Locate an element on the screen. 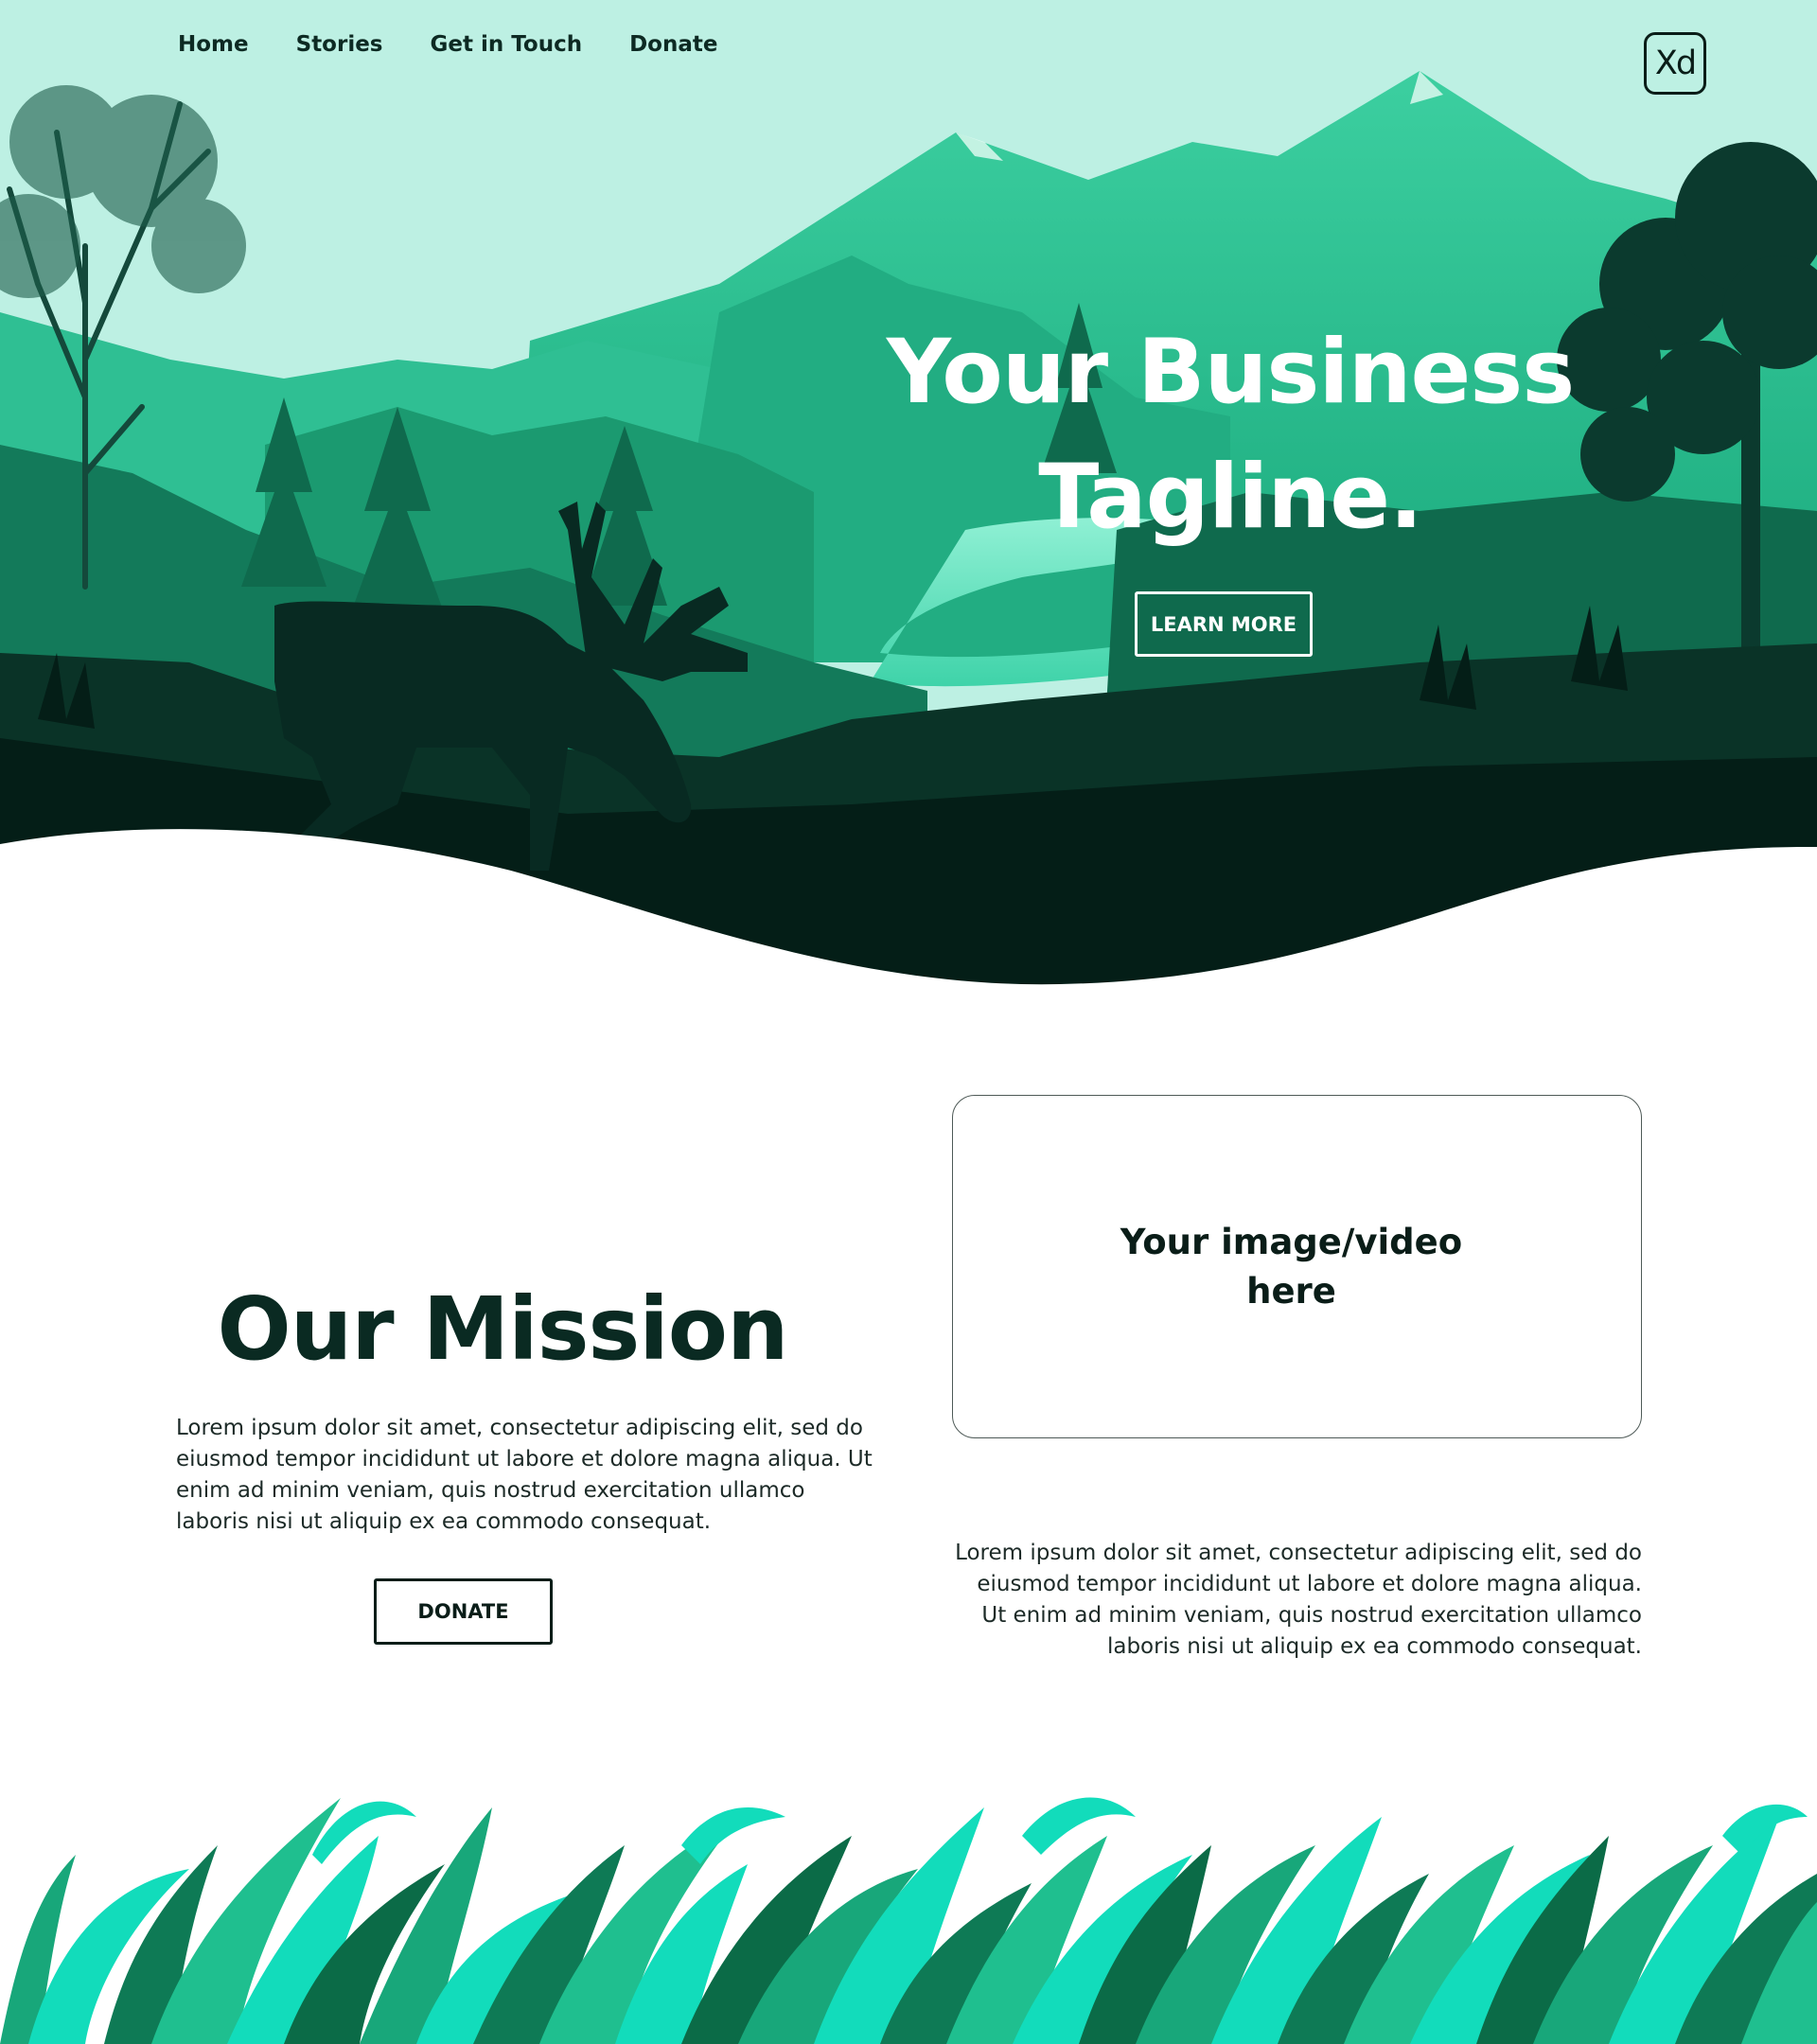 The width and height of the screenshot is (1817, 2044). donate-button: DONATE is located at coordinates (463, 1611).